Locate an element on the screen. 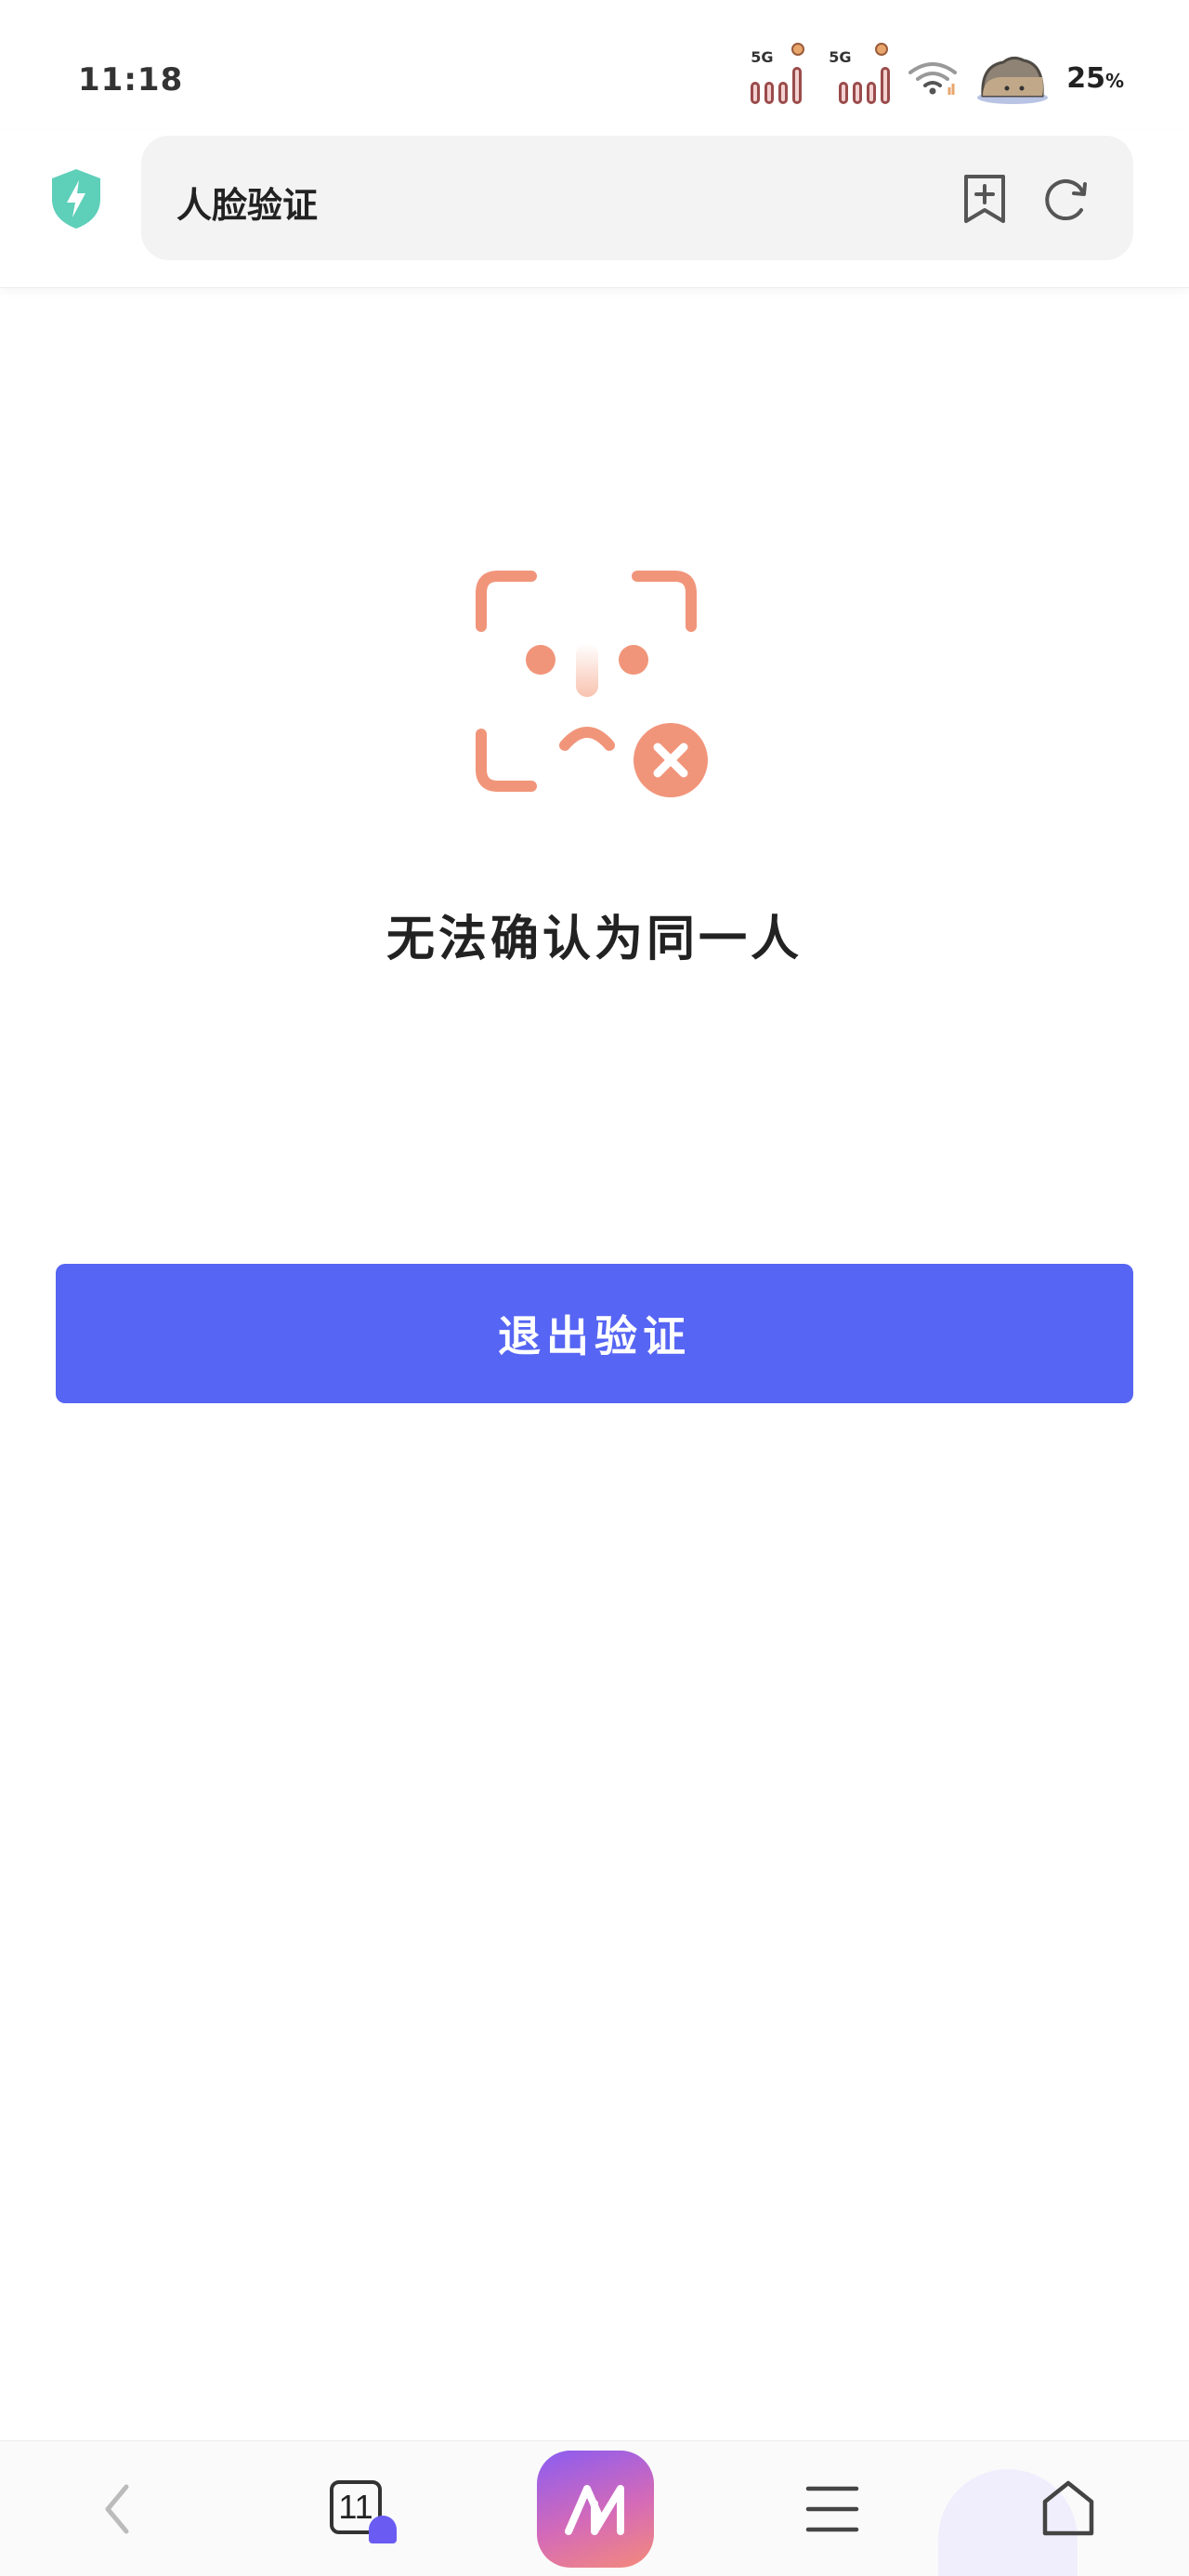  tabs-icon: 11 is located at coordinates (362, 2510).